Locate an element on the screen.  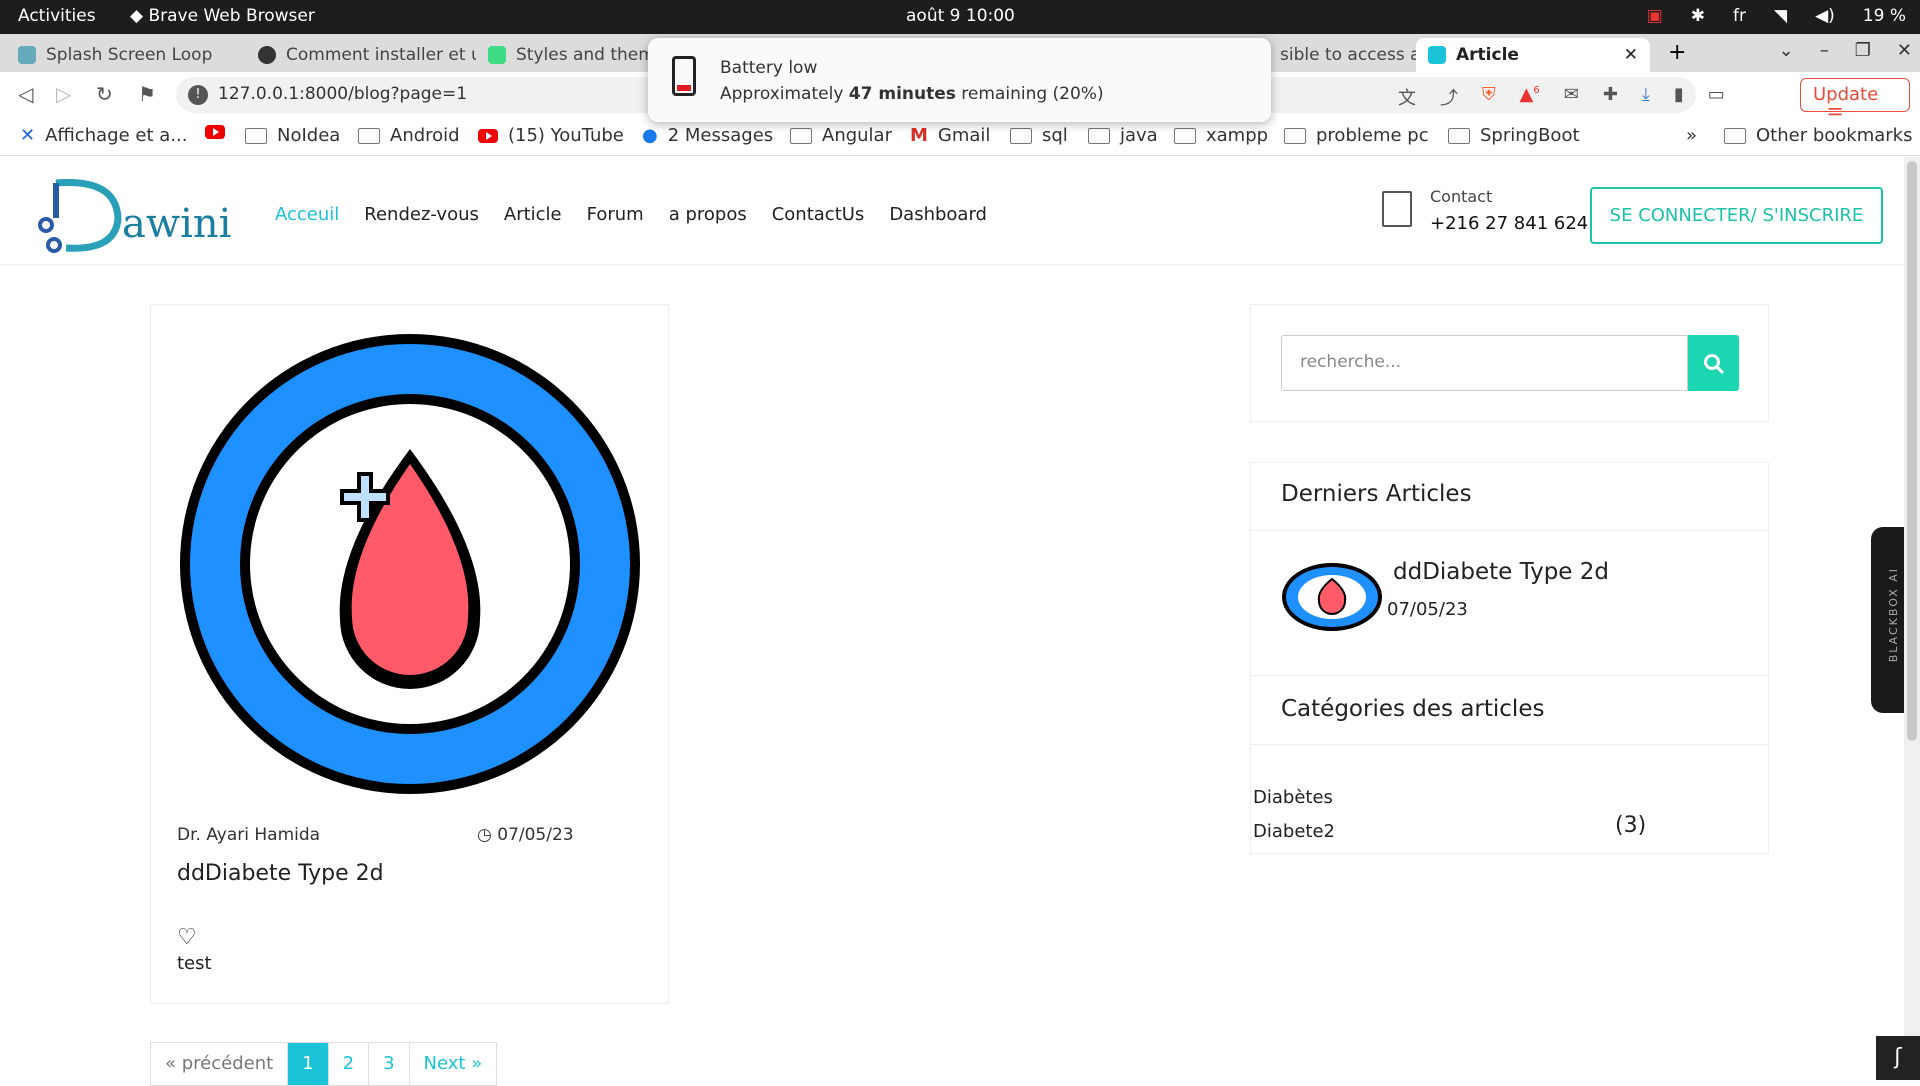
bookmark-label: SpringBoot is located at coordinates (1530, 135).